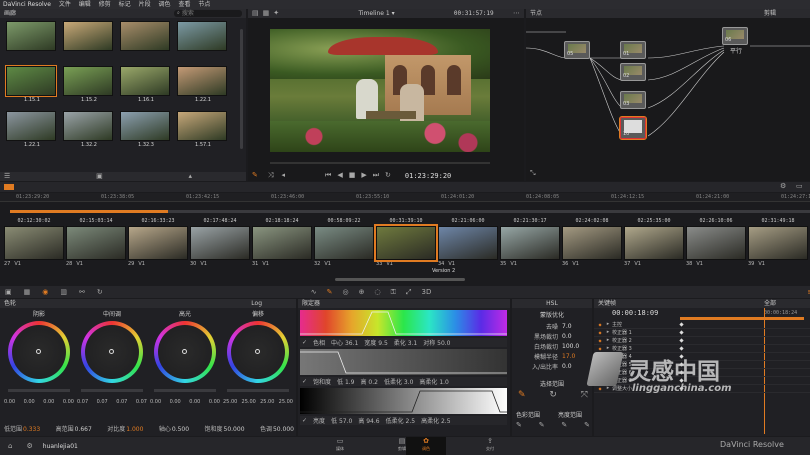  What do you see at coordinates (314, 292) in the screenshot?
I see `curves-icon: ∿` at bounding box center [314, 292].